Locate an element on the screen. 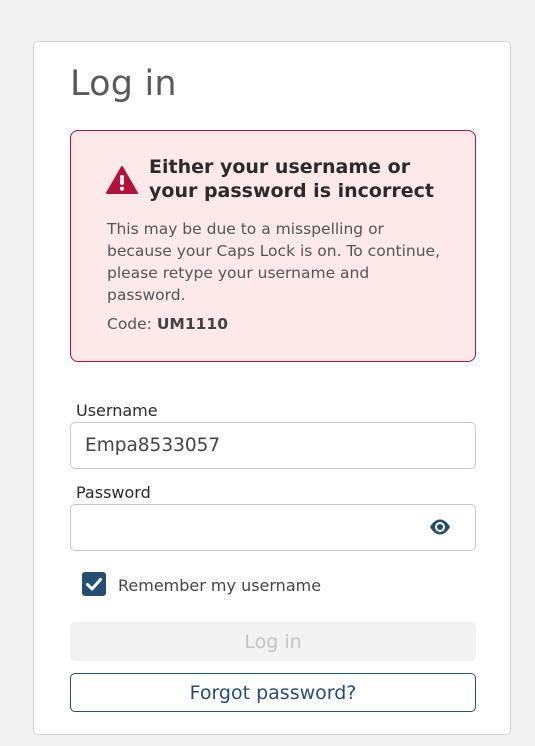  eye-icon is located at coordinates (440, 527).